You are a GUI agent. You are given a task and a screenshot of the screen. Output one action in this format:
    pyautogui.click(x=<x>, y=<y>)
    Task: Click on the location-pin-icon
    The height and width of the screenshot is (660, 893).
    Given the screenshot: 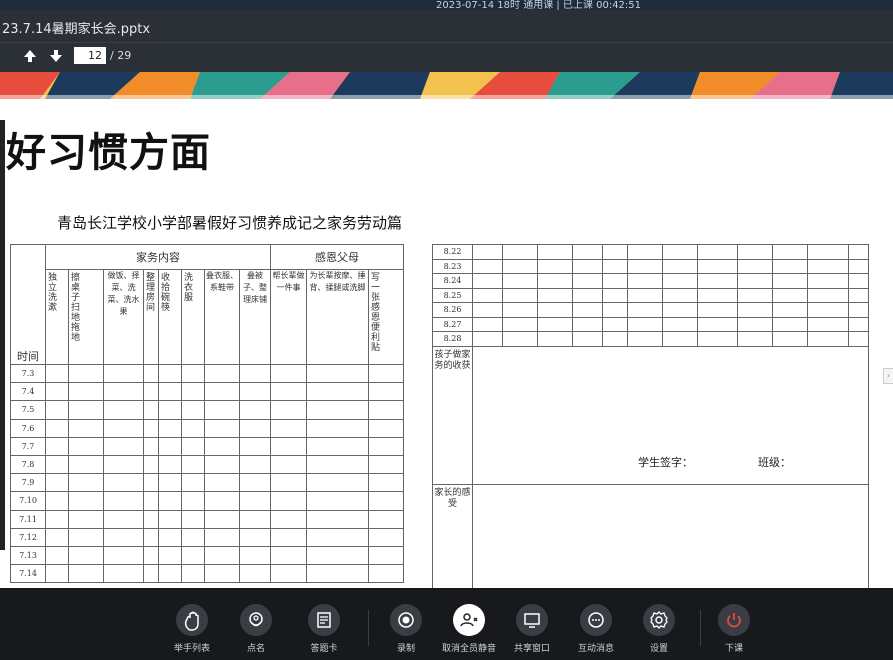 What is the action you would take?
    pyautogui.click(x=256, y=620)
    